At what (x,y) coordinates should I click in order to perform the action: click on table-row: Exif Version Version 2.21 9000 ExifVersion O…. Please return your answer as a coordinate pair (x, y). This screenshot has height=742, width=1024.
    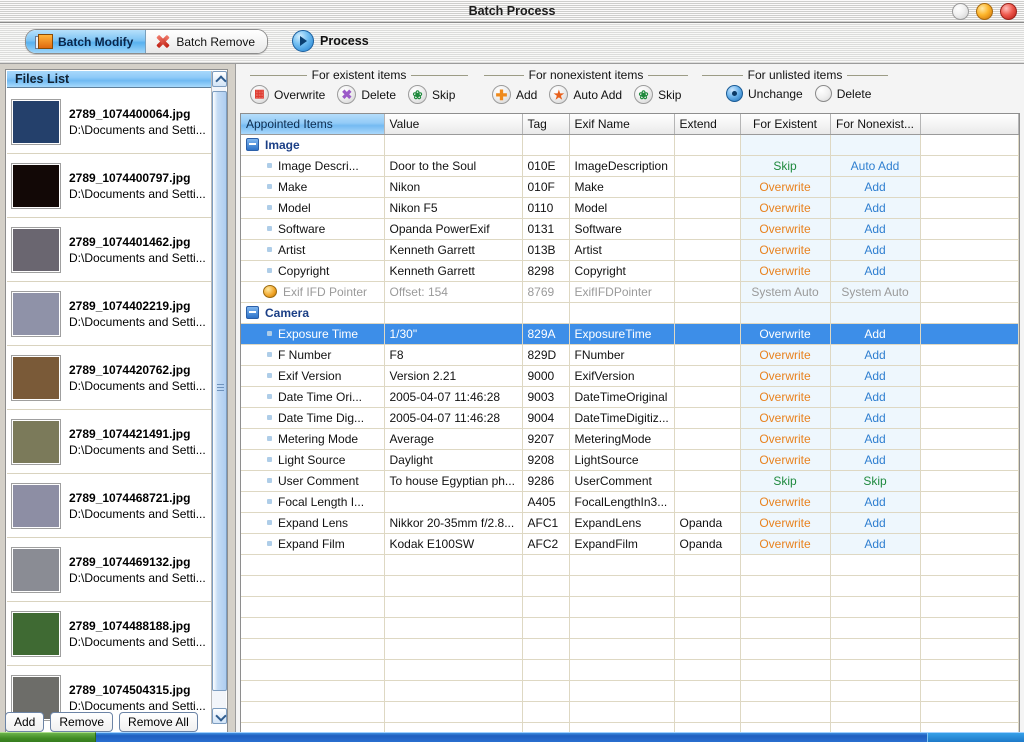
    Looking at the image, I should click on (630, 376).